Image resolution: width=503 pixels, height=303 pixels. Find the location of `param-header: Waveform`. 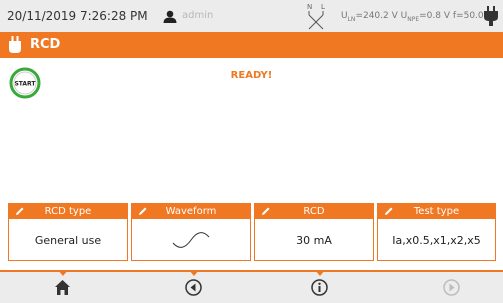

param-header: Waveform is located at coordinates (191, 211).